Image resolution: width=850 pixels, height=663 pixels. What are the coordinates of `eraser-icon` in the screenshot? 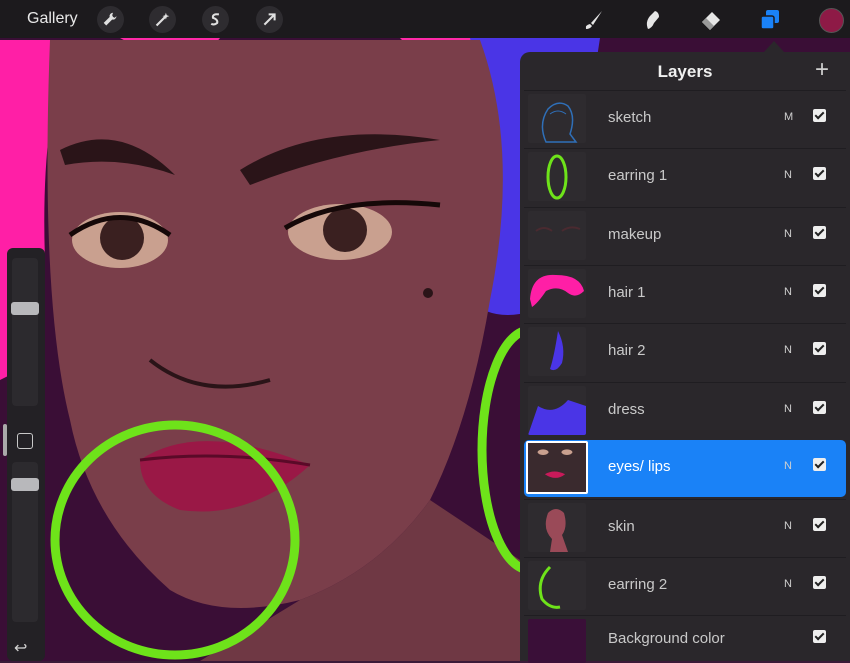 It's located at (710, 19).